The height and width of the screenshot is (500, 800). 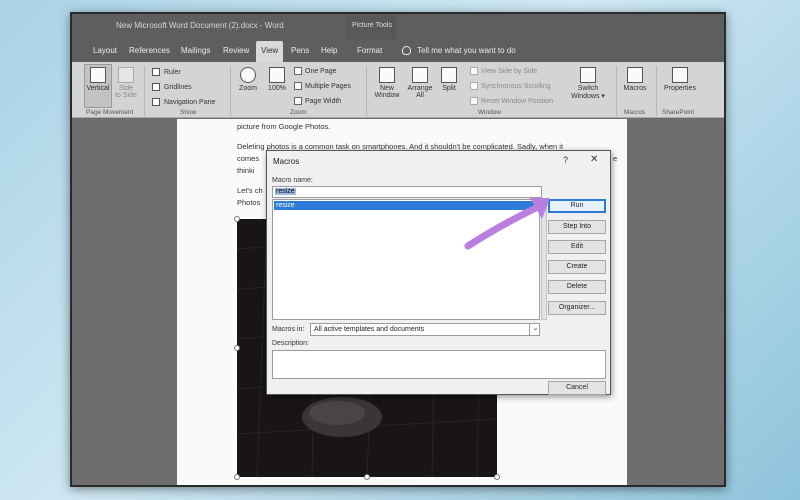 What do you see at coordinates (507, 224) in the screenshot?
I see `annotation-arrow-icon` at bounding box center [507, 224].